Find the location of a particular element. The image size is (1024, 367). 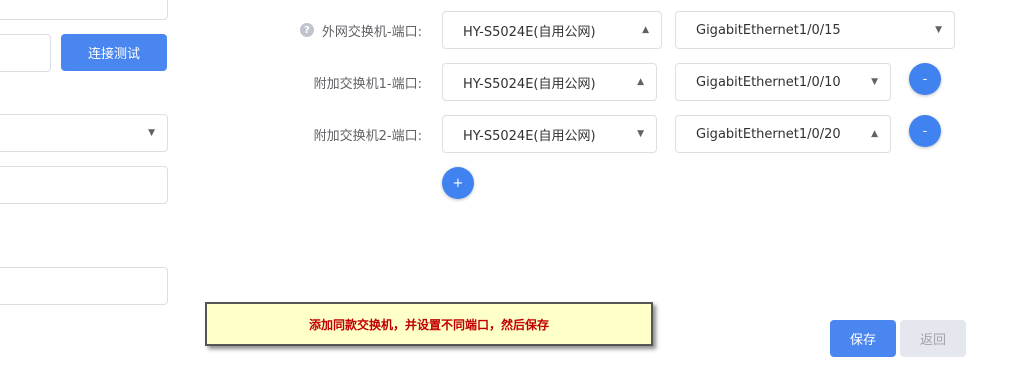

back-button: 返回 is located at coordinates (933, 338).